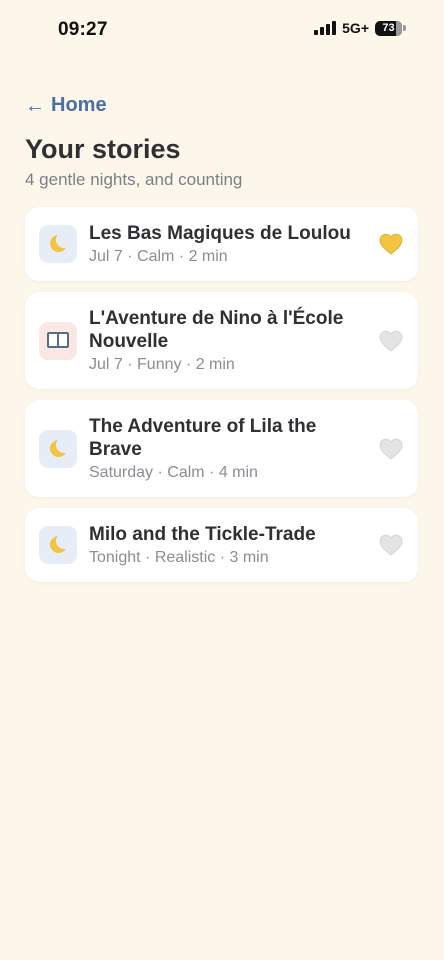 The height and width of the screenshot is (960, 444). I want to click on battery-icon: 73, so click(390, 28).